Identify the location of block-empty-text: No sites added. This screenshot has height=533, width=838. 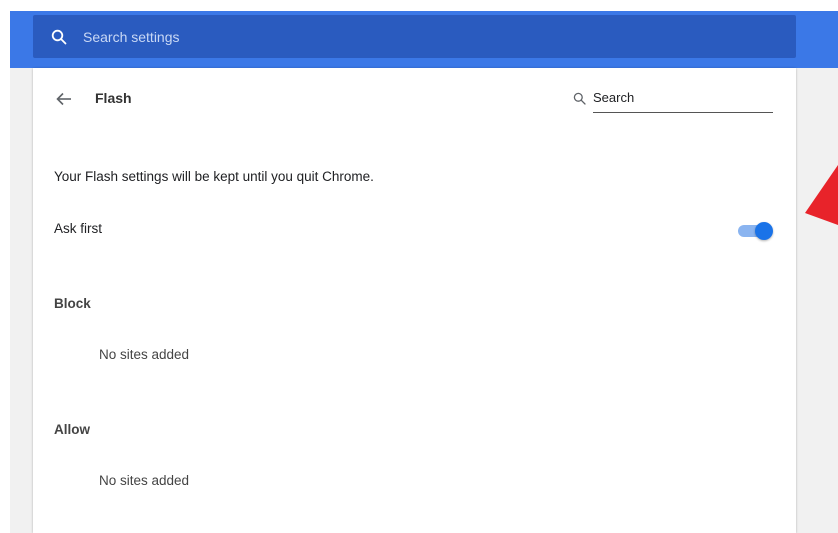
(144, 354).